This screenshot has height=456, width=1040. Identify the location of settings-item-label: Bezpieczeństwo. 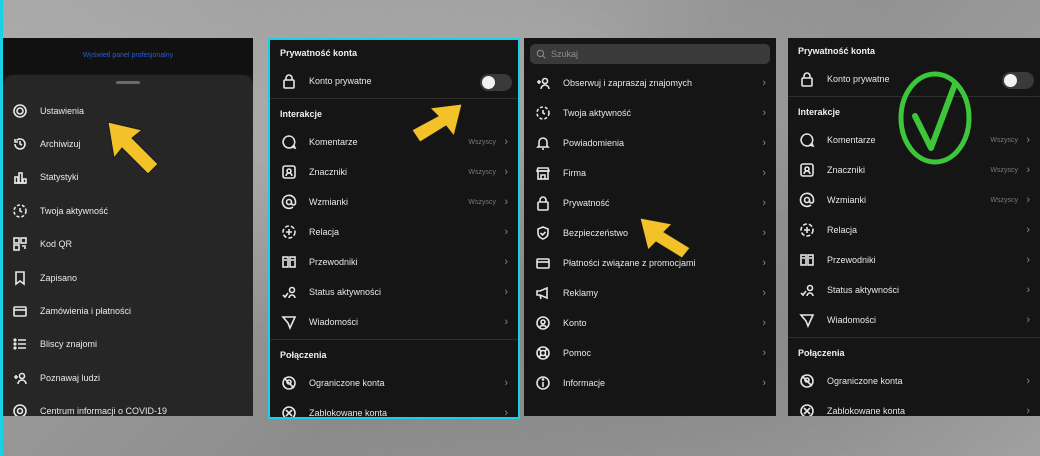
(596, 233).